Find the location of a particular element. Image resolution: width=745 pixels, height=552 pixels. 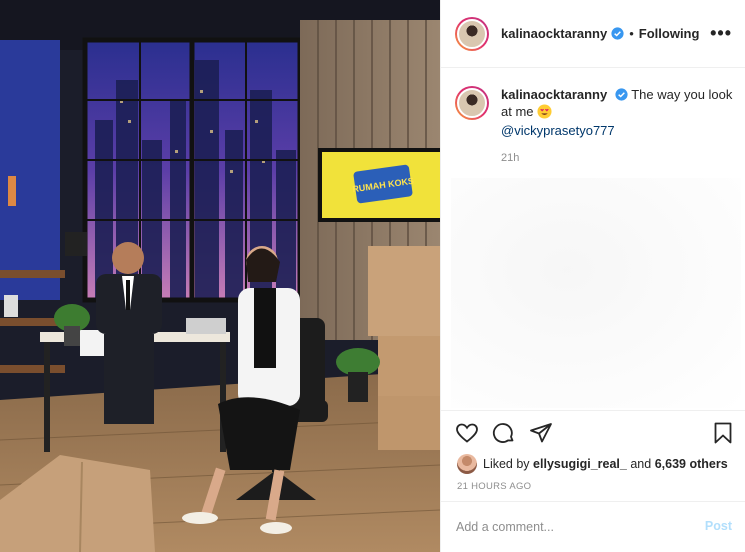

bookmark-icon is located at coordinates (723, 433).